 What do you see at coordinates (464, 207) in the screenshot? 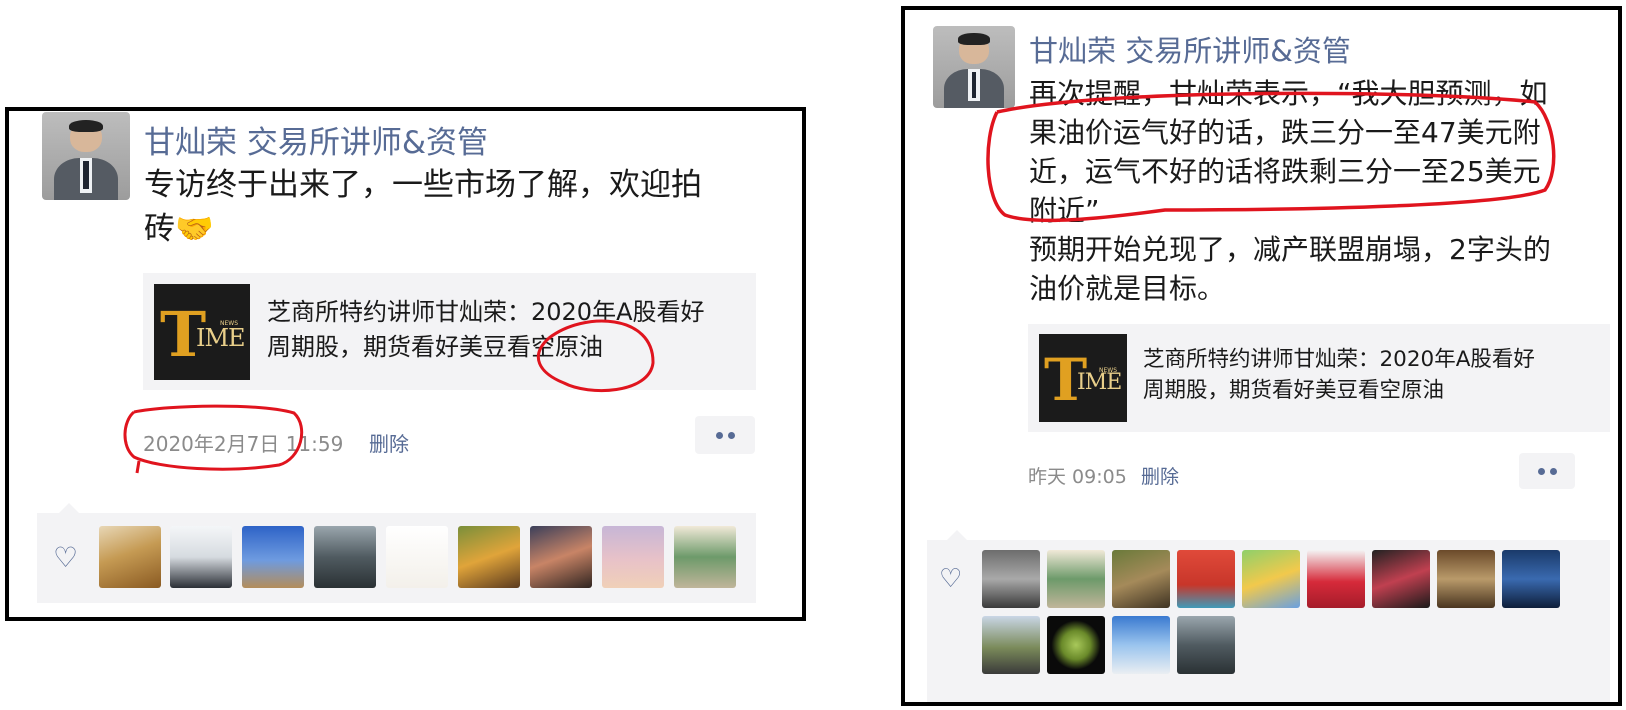
I see `post-text: 专访终于出来了，一些市场了解，欢迎拍 砖🤝` at bounding box center [464, 207].